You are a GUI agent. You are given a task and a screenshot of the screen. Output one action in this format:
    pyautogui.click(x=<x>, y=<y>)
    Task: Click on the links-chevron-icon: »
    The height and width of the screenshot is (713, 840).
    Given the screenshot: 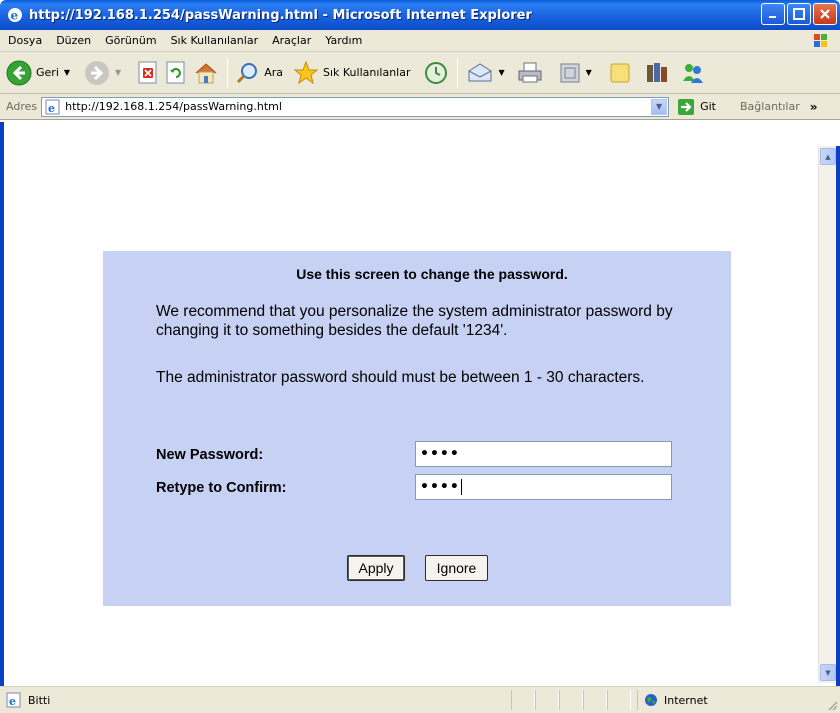 What is the action you would take?
    pyautogui.click(x=814, y=107)
    